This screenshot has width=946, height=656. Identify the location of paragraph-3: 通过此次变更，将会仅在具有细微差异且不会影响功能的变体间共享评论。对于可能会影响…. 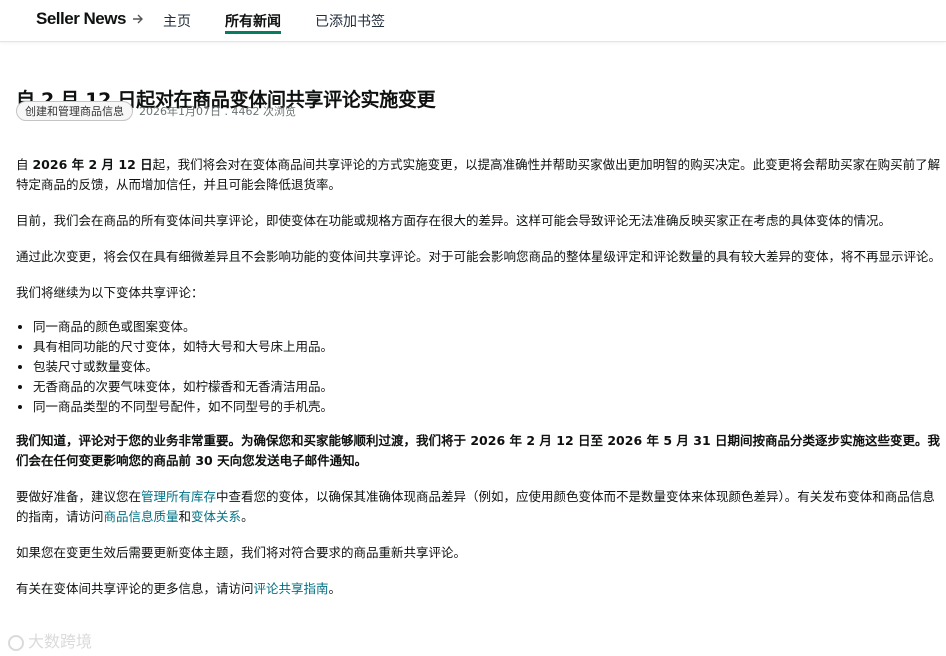
(479, 256).